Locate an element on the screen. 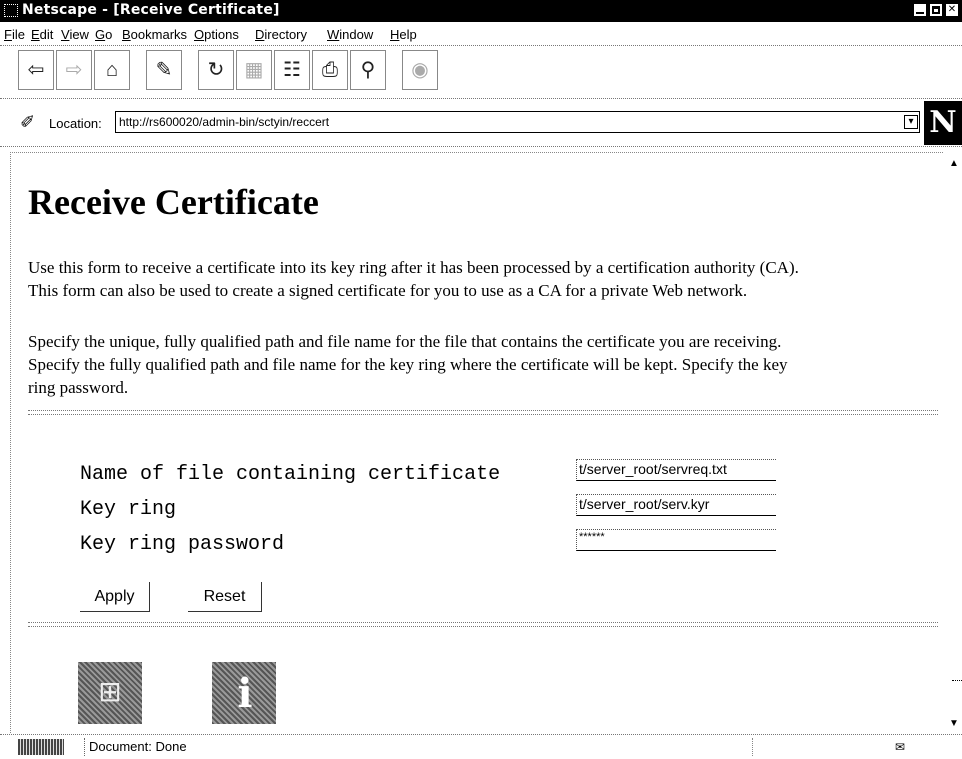 The image size is (962, 759). menu-directory: Directory is located at coordinates (281, 34).